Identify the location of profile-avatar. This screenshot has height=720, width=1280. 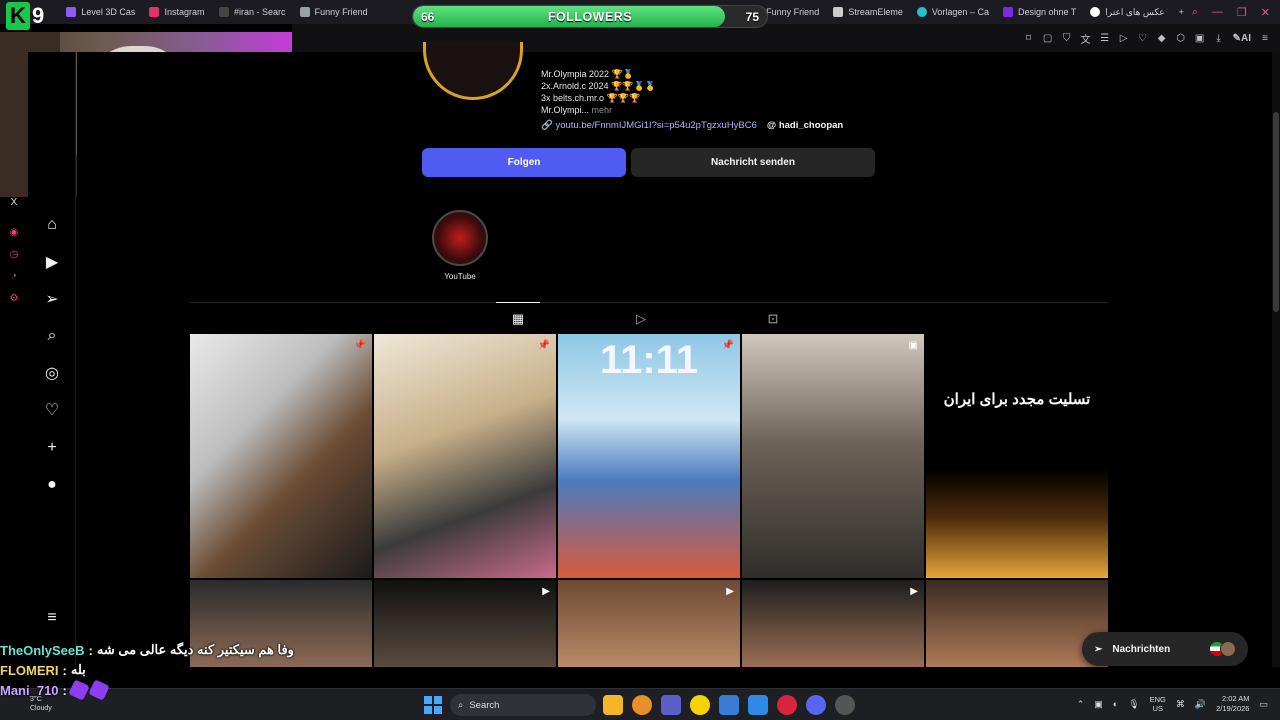
(473, 71).